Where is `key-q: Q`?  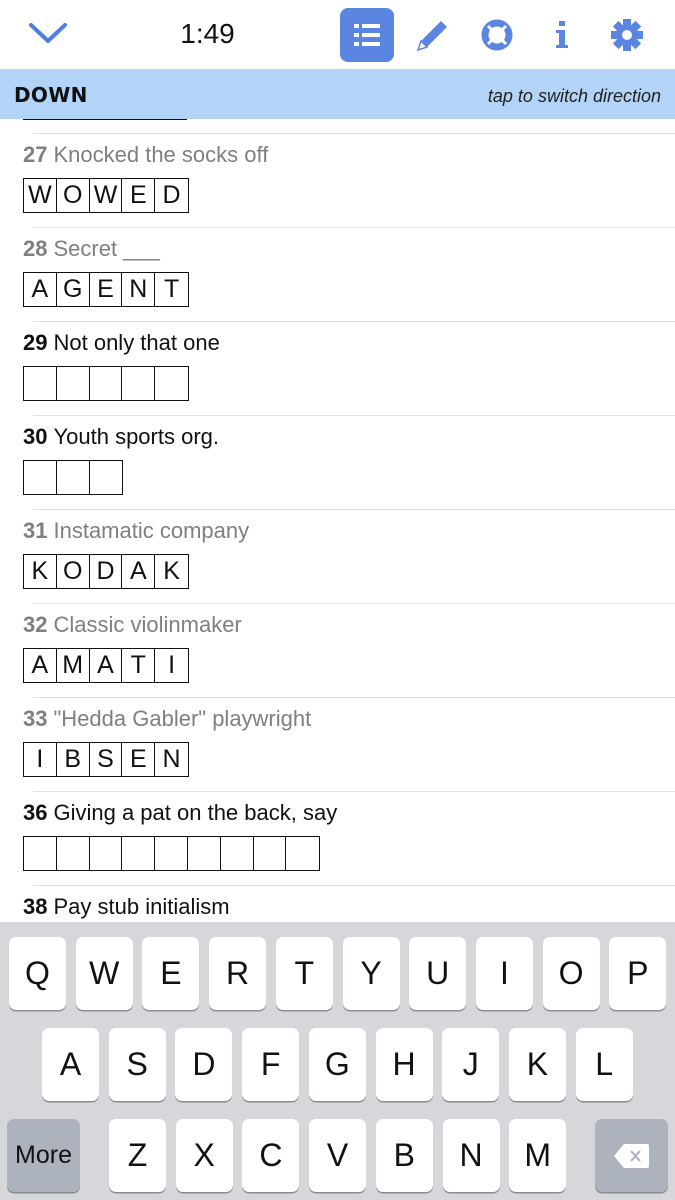
key-q: Q is located at coordinates (37, 973).